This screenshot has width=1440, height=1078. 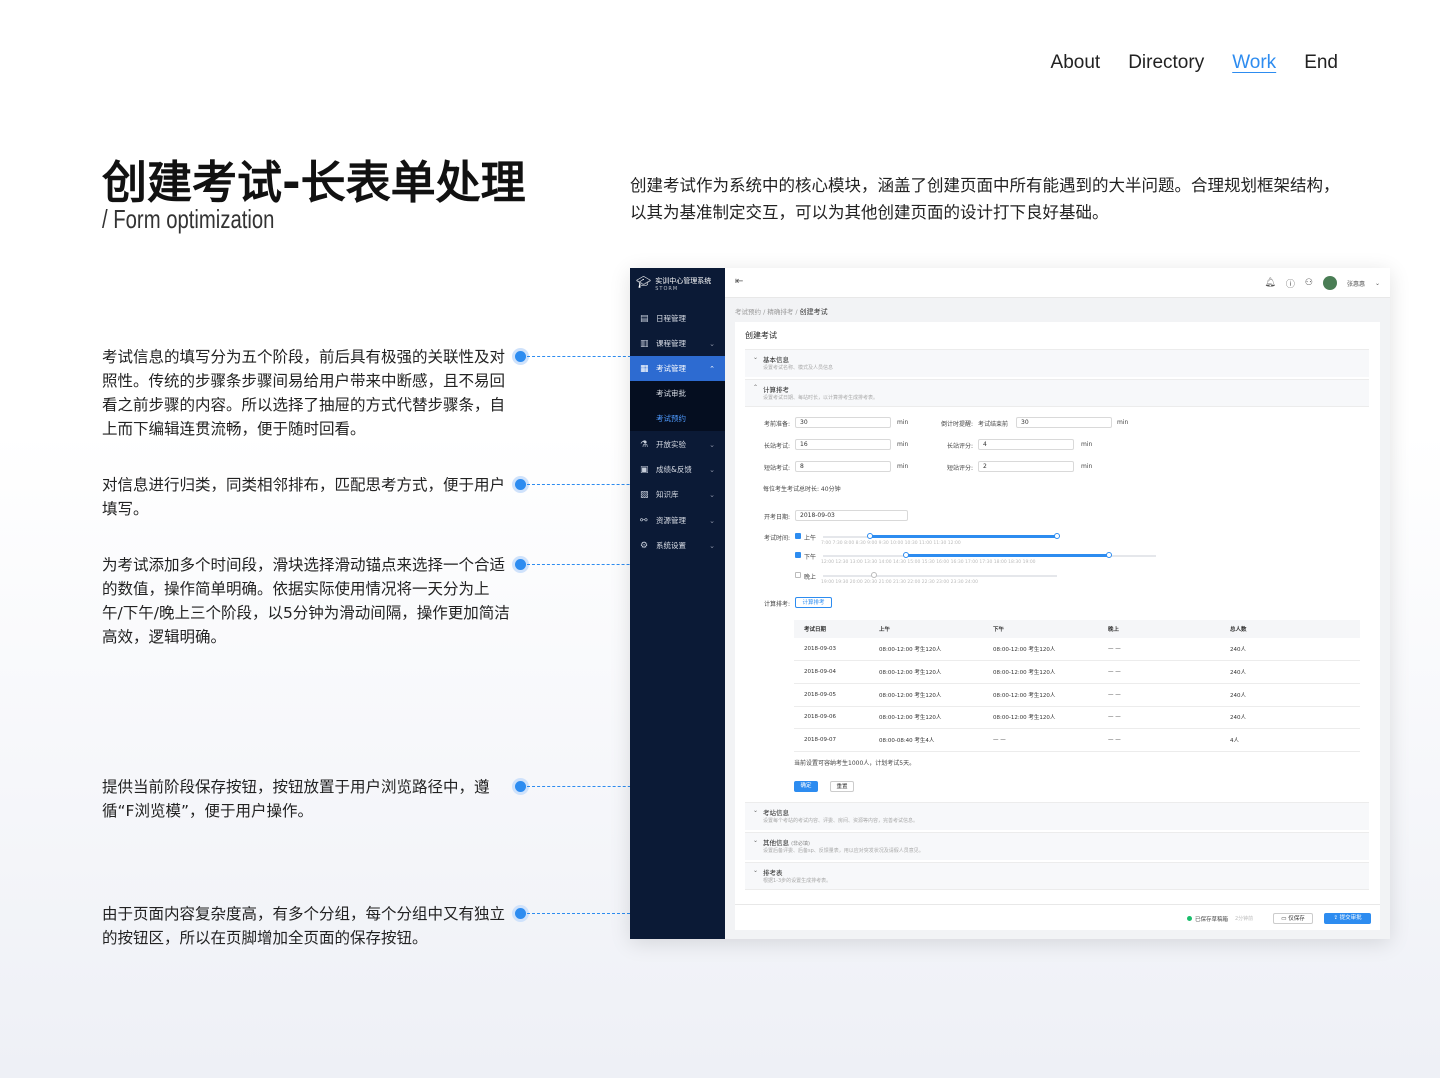 What do you see at coordinates (798, 536) in the screenshot?
I see `checkbox-am` at bounding box center [798, 536].